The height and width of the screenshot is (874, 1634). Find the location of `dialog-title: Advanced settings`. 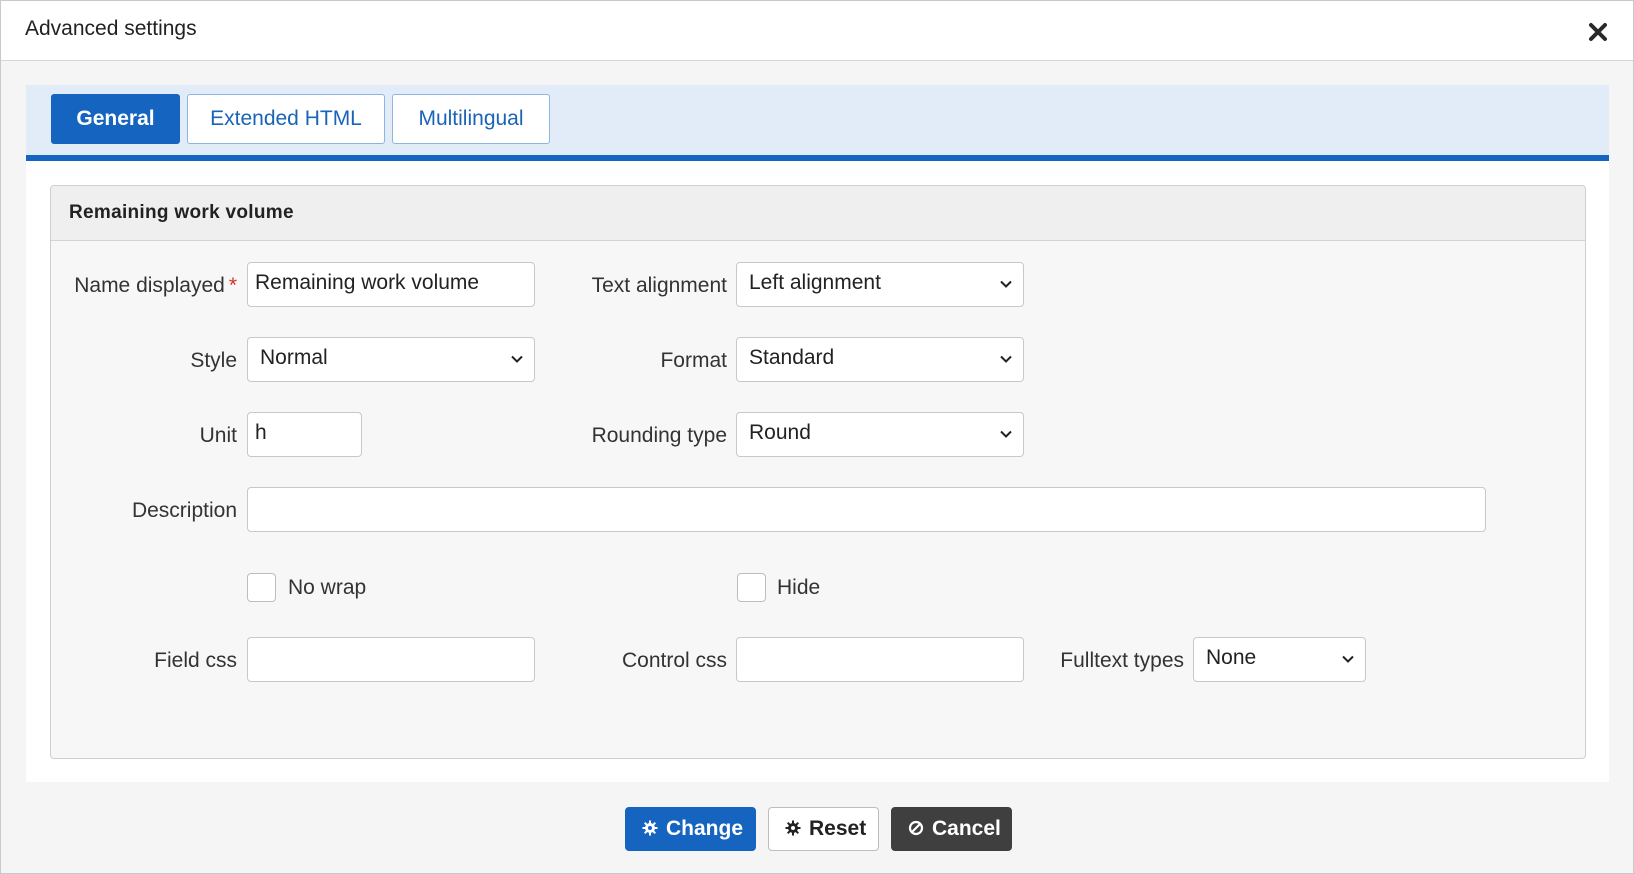

dialog-title: Advanced settings is located at coordinates (111, 28).